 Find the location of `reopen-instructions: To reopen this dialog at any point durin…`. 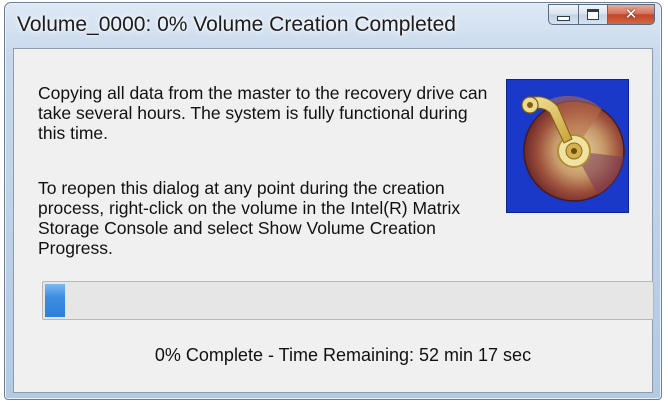

reopen-instructions: To reopen this dialog at any point durin… is located at coordinates (249, 218).